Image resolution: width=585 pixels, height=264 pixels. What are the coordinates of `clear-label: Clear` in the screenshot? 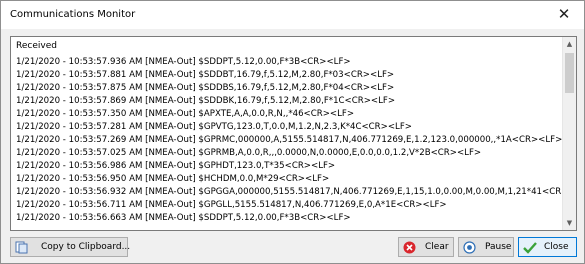 It's located at (437, 247).